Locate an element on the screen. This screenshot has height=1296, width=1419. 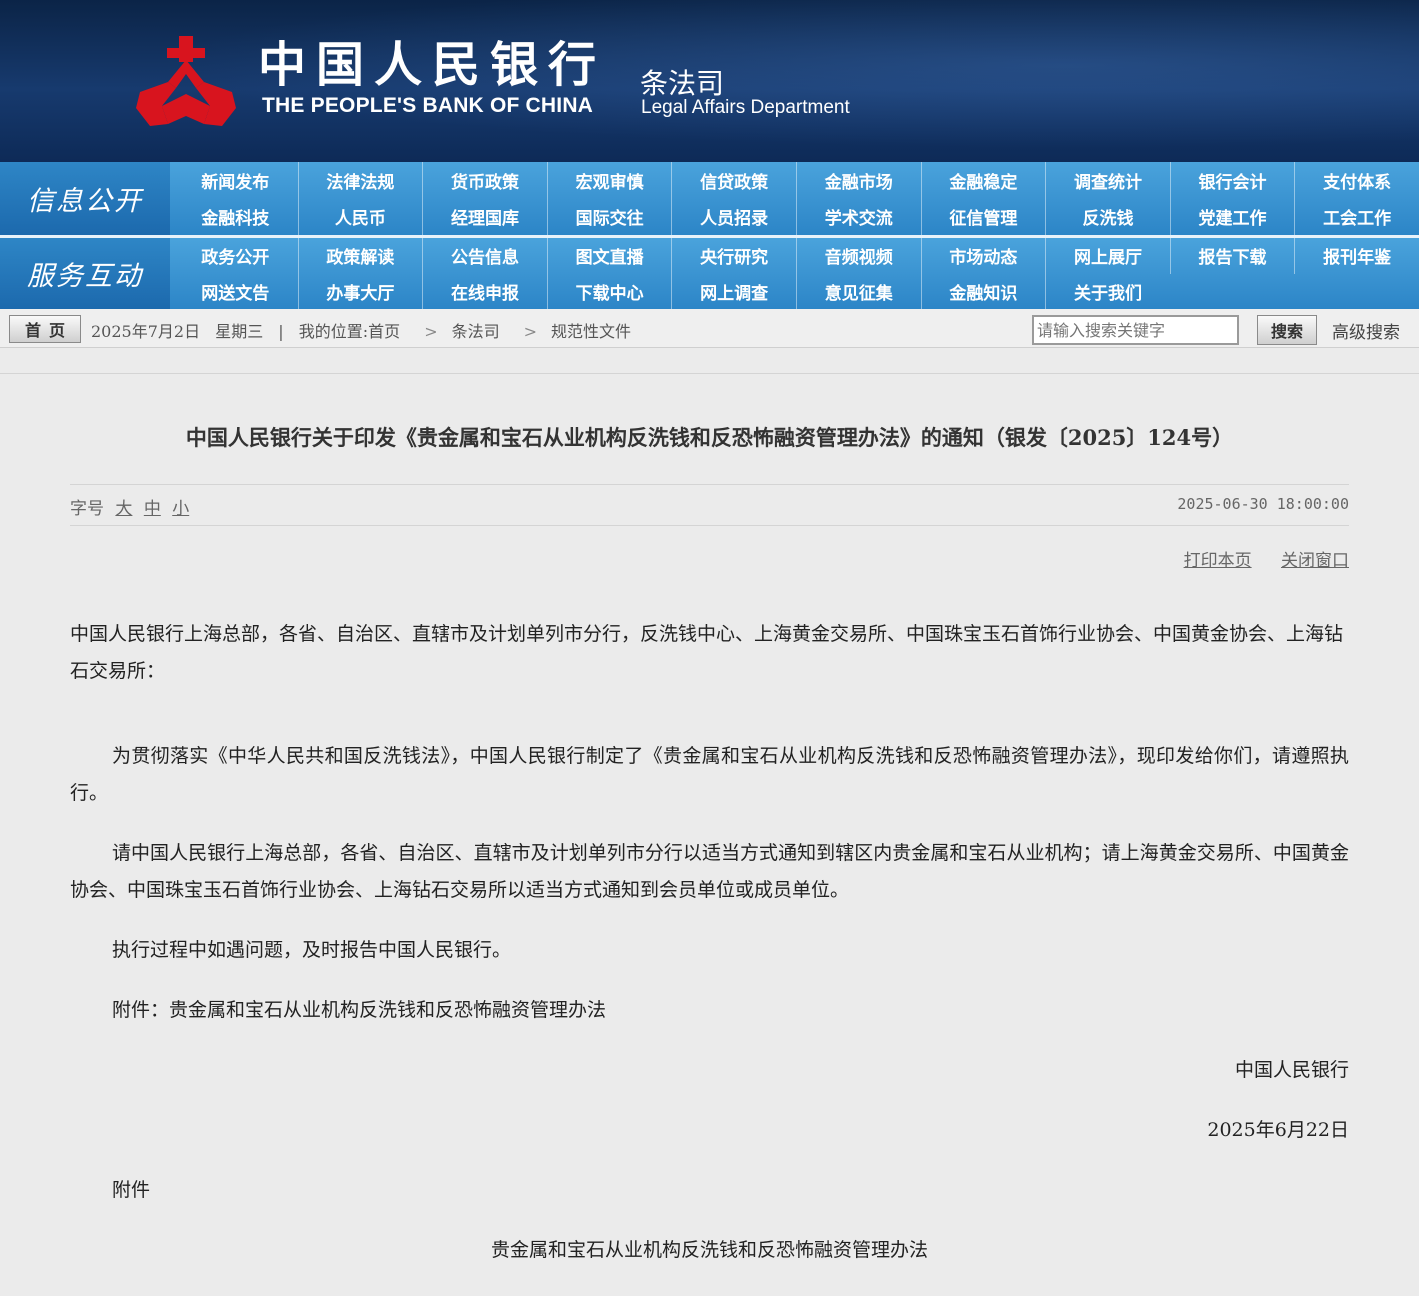
nav-item-payment: 支付体系 is located at coordinates (1356, 180).